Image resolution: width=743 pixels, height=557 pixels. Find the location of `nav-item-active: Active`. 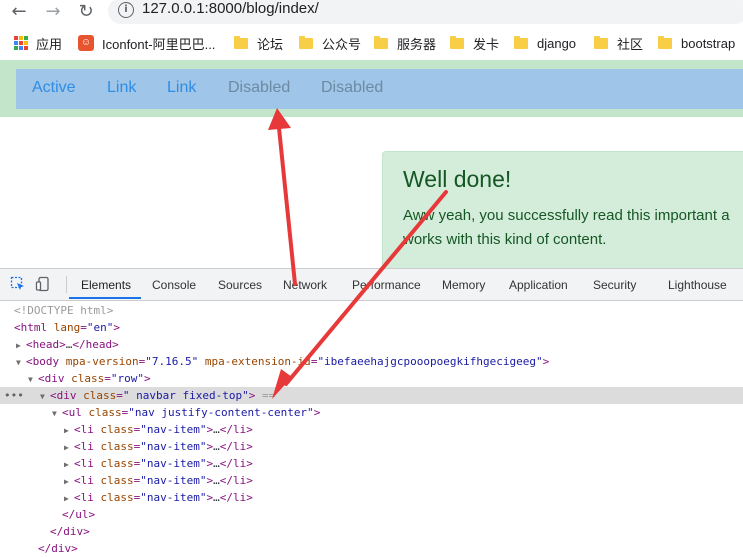

nav-item-active: Active is located at coordinates (54, 88).